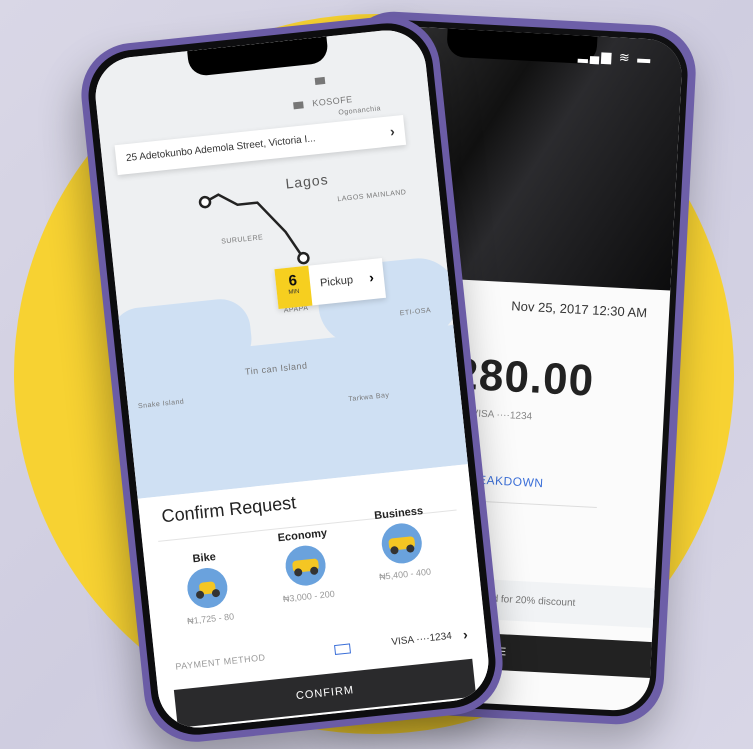  What do you see at coordinates (502, 415) in the screenshot?
I see `trip-payment-card: VISA ····1234` at bounding box center [502, 415].